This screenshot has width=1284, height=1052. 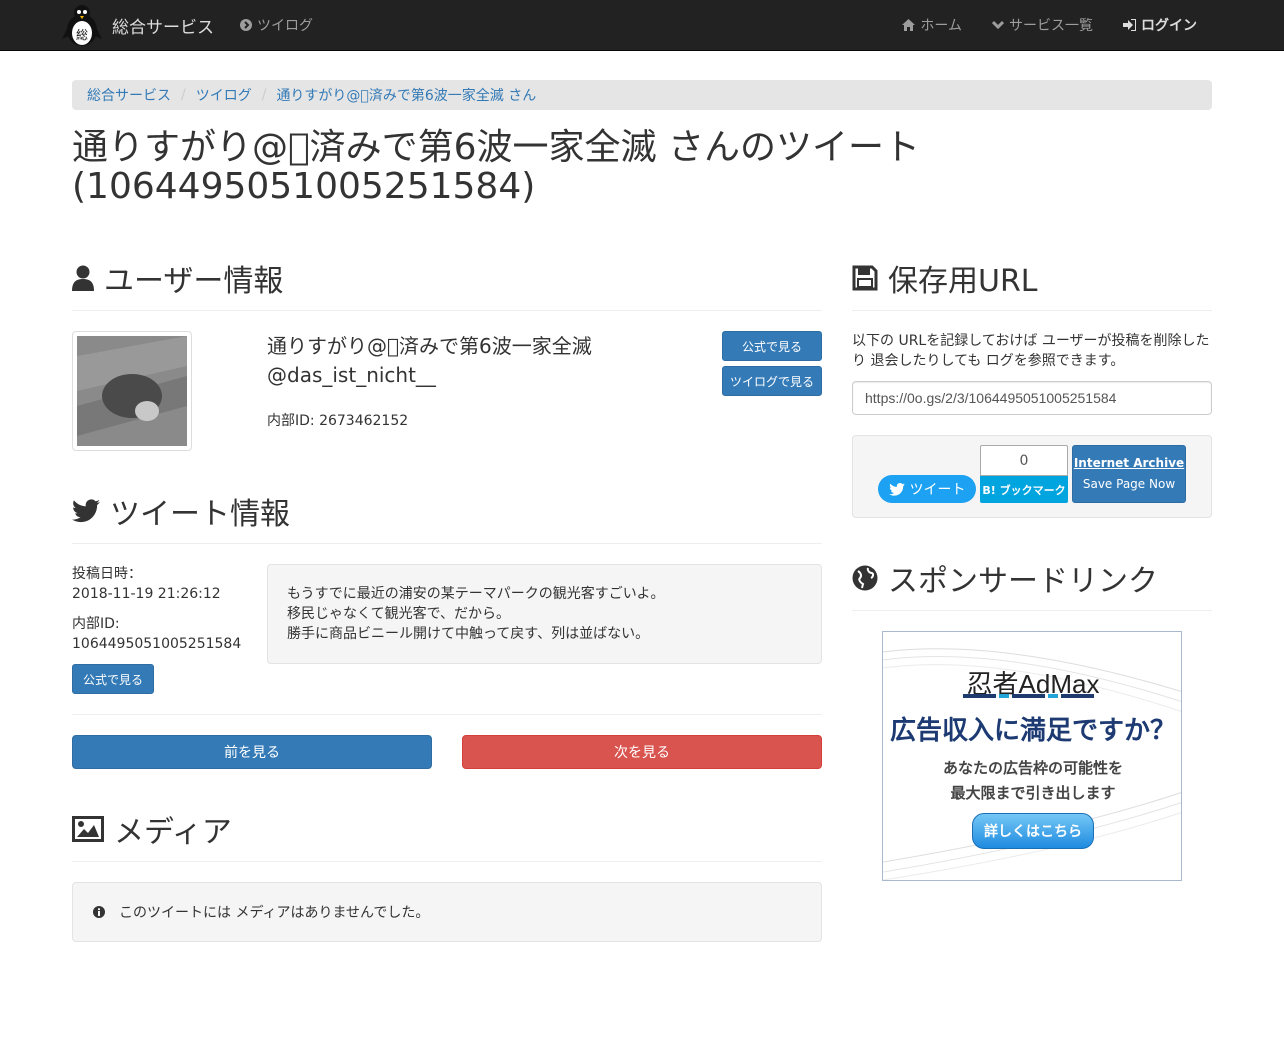 What do you see at coordinates (194, 281) in the screenshot?
I see `user-info-heading-label: ユーザー情報` at bounding box center [194, 281].